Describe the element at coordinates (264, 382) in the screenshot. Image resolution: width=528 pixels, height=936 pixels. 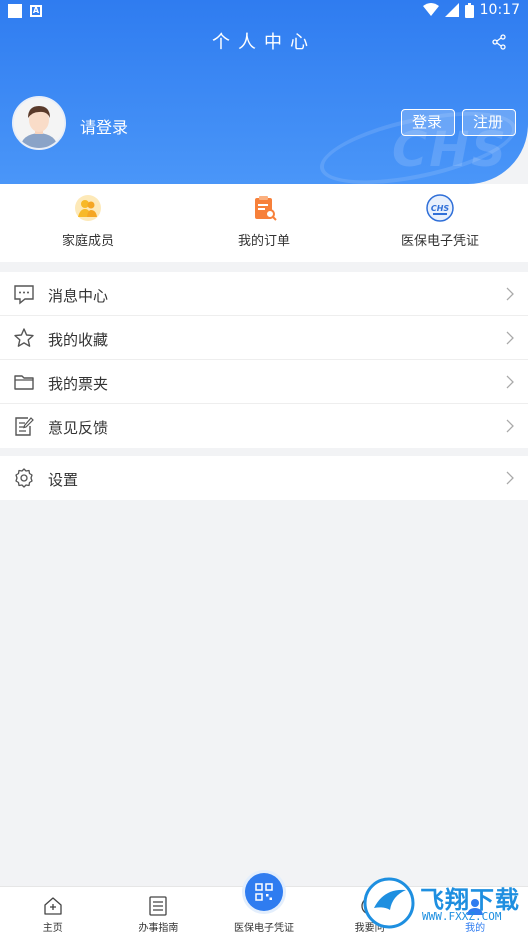
I see `menu-item-my-tickets: 我的票夹` at that location.